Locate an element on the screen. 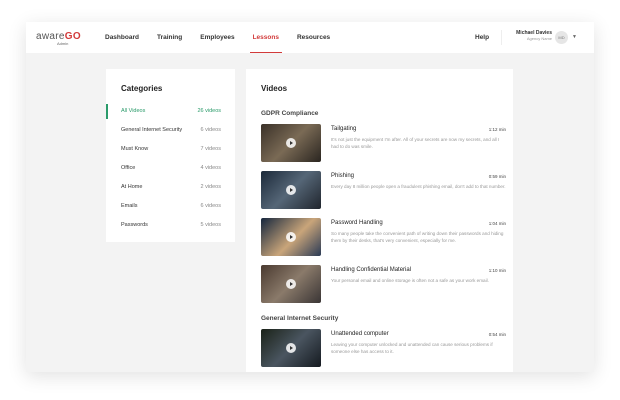 The width and height of the screenshot is (620, 400). category-item: Passwords 5 videos is located at coordinates (170, 225).